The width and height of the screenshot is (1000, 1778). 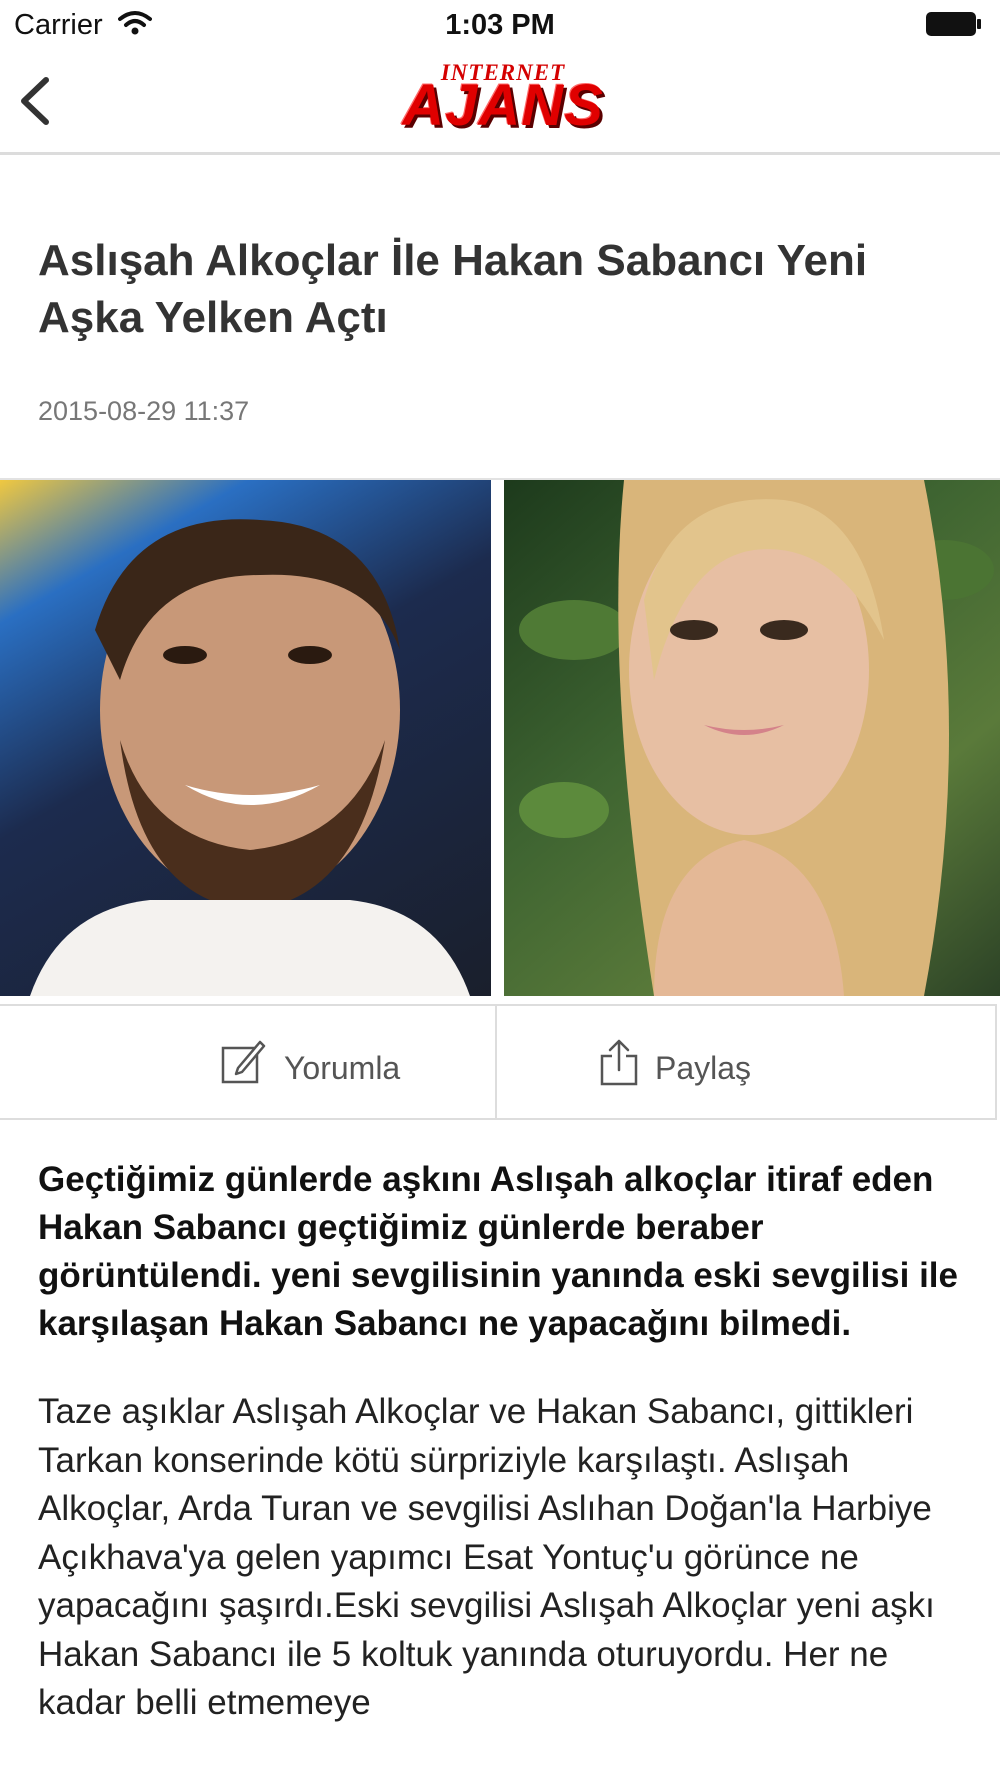 I want to click on share-button: Paylaş, so click(x=746, y=1062).